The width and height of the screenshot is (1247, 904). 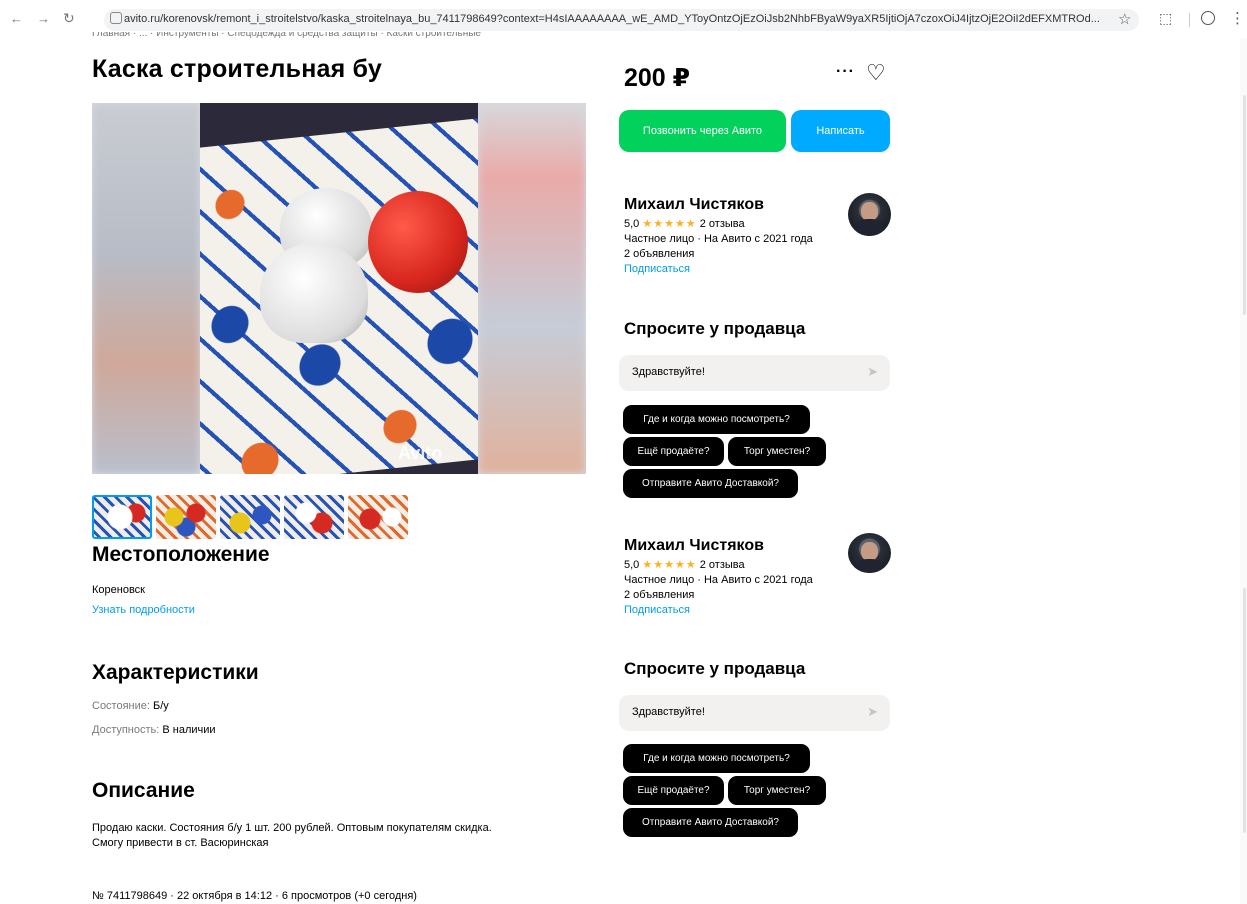 What do you see at coordinates (118, 590) in the screenshot?
I see `location-city: Кореновск` at bounding box center [118, 590].